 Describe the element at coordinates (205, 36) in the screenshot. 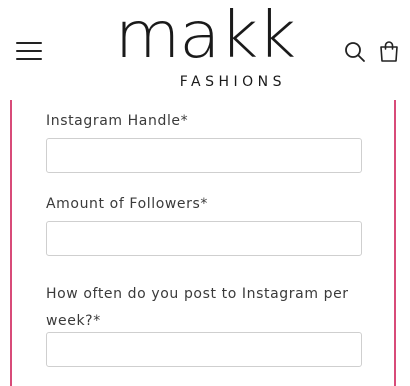

I see `logo-wordmark: makk` at that location.